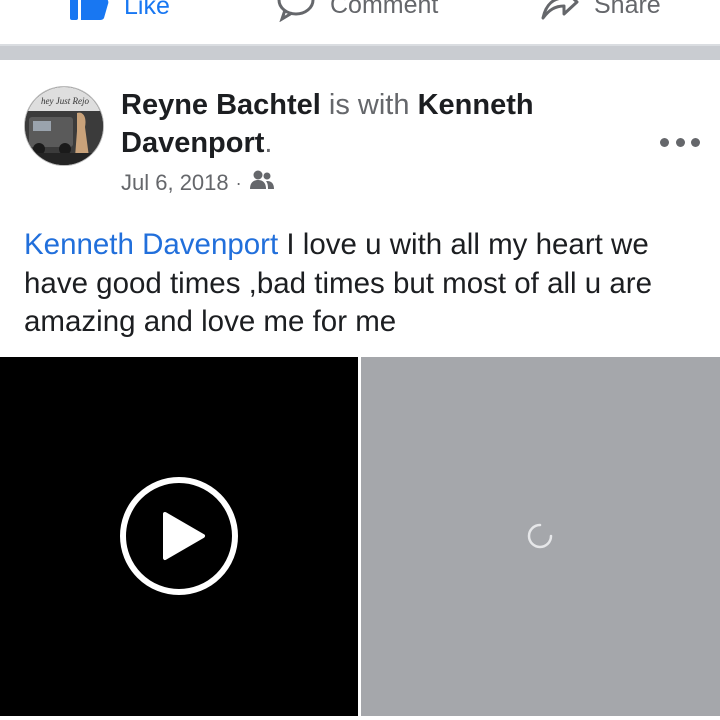  Describe the element at coordinates (560, 14) in the screenshot. I see `share-arrow-icon` at that location.